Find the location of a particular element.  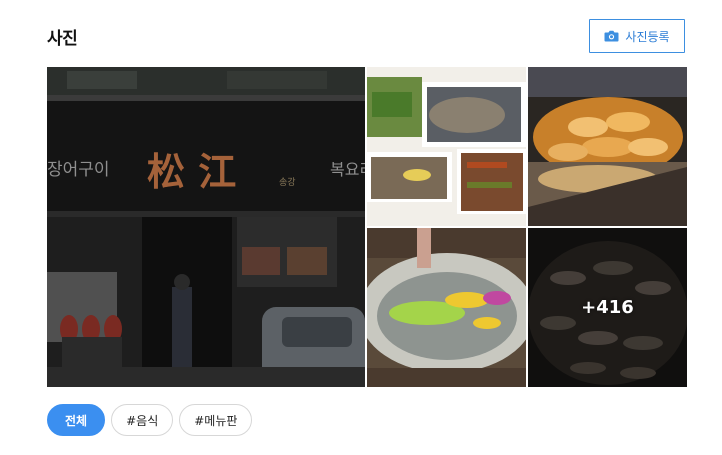

filter-tag-menu: #메뉴판 is located at coordinates (216, 420).